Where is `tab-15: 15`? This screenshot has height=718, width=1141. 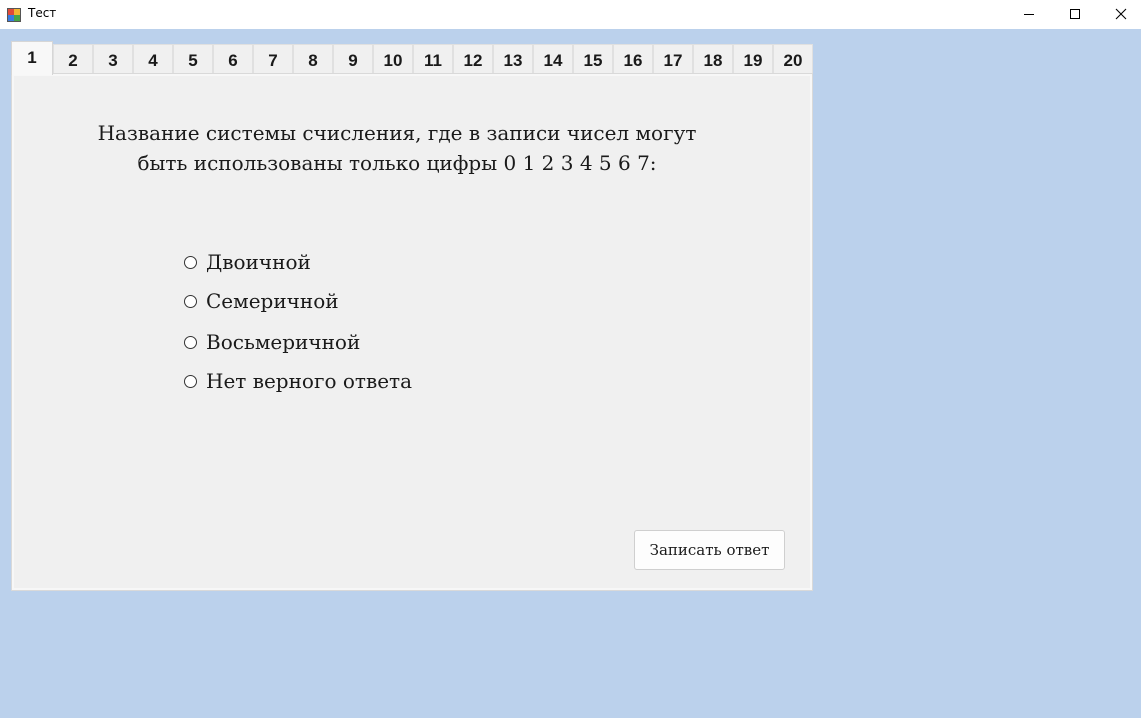 tab-15: 15 is located at coordinates (593, 59).